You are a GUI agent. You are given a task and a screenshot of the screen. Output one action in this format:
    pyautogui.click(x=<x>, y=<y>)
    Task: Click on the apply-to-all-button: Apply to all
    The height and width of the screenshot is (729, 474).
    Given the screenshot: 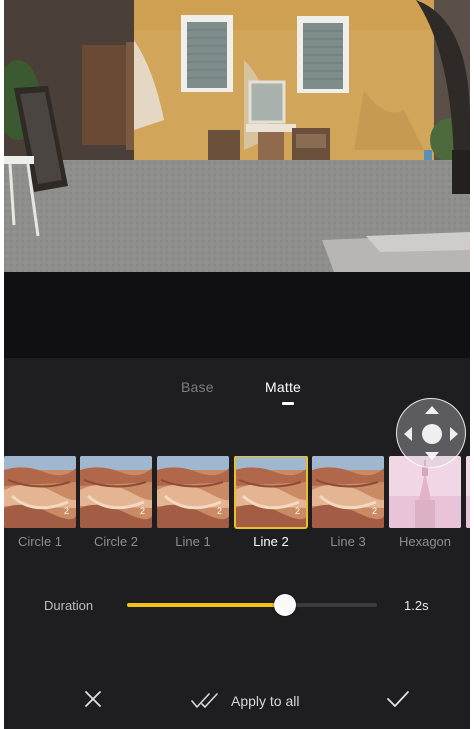 What is the action you would take?
    pyautogui.click(x=245, y=701)
    